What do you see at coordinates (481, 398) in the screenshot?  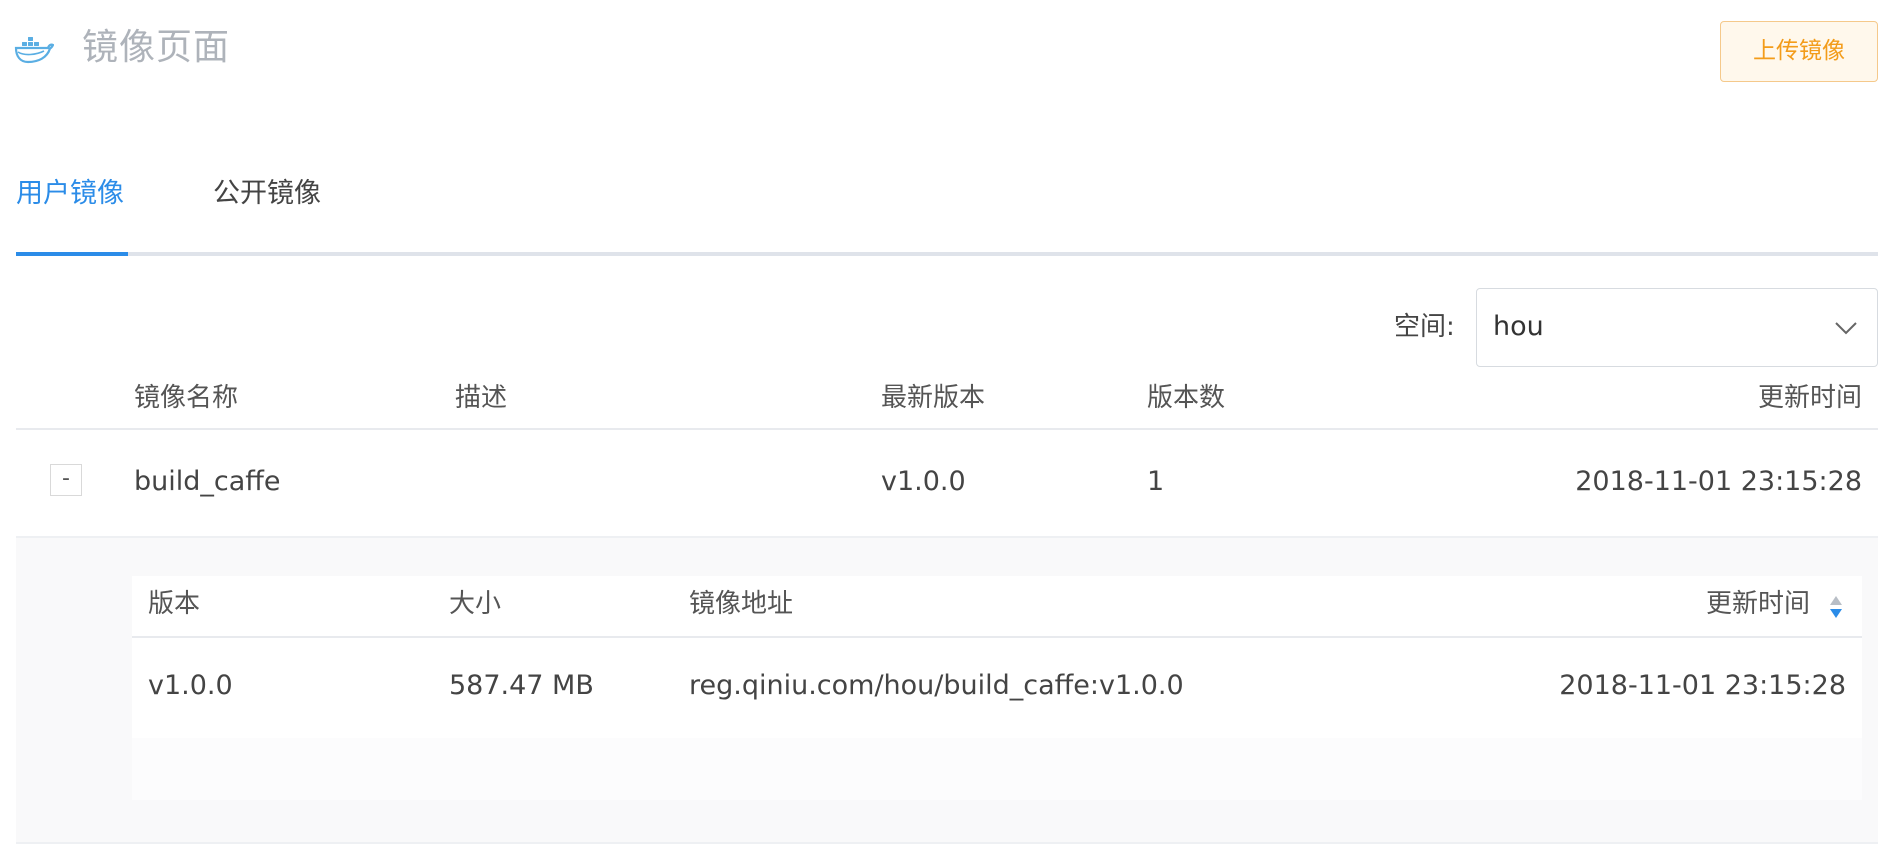 I see `column-header-description: 描述` at bounding box center [481, 398].